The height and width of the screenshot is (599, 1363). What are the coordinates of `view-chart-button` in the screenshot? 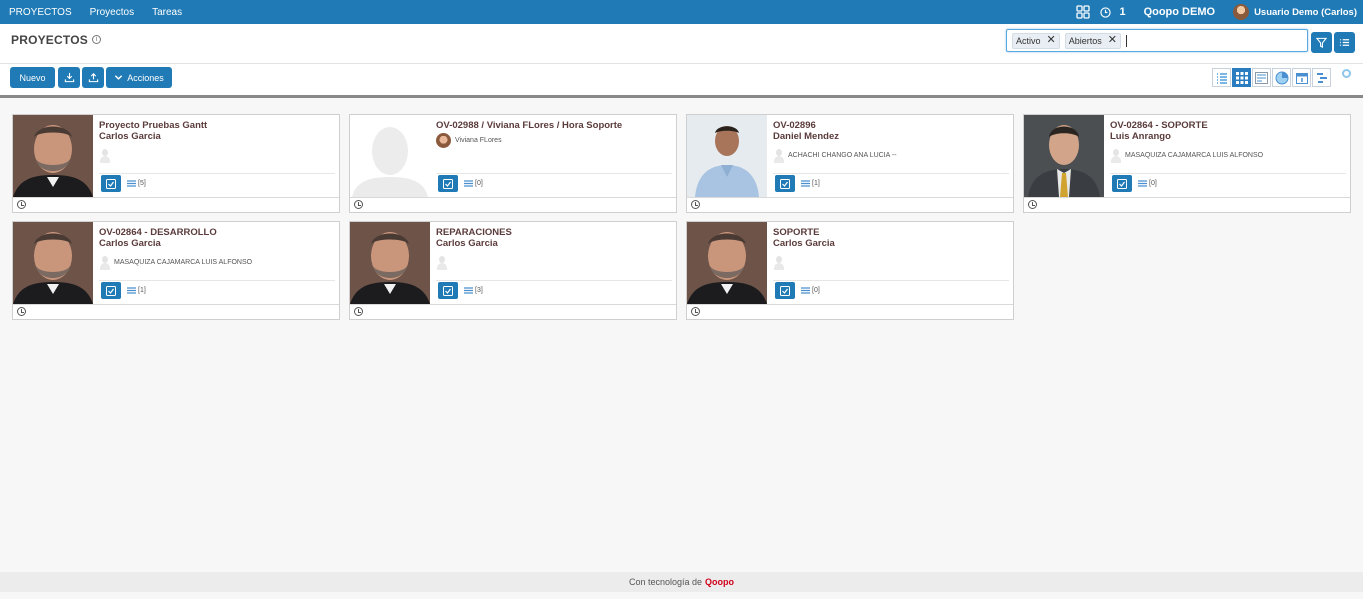 It's located at (1281, 77).